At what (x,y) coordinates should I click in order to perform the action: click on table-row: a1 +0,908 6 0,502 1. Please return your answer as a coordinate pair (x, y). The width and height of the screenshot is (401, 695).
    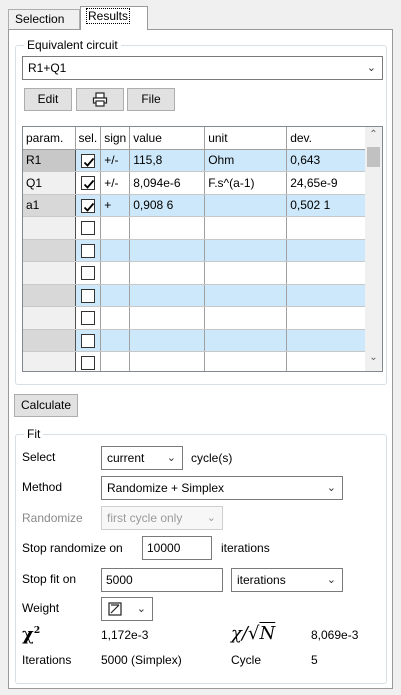
    Looking at the image, I should click on (195, 205).